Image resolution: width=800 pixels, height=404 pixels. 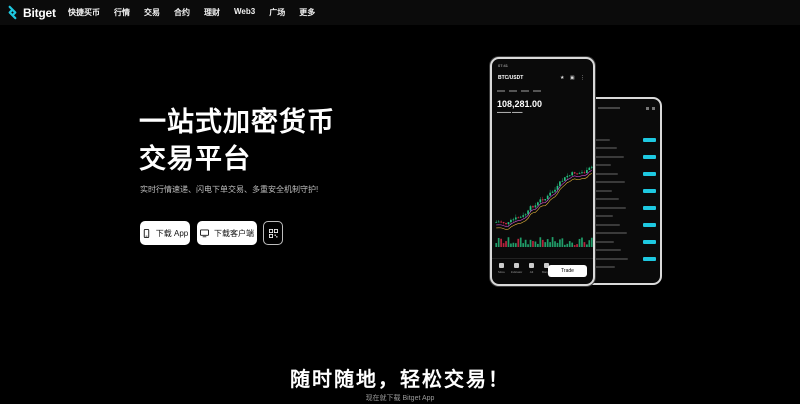 I want to click on alert-icon: Alt, so click(x=531, y=268).